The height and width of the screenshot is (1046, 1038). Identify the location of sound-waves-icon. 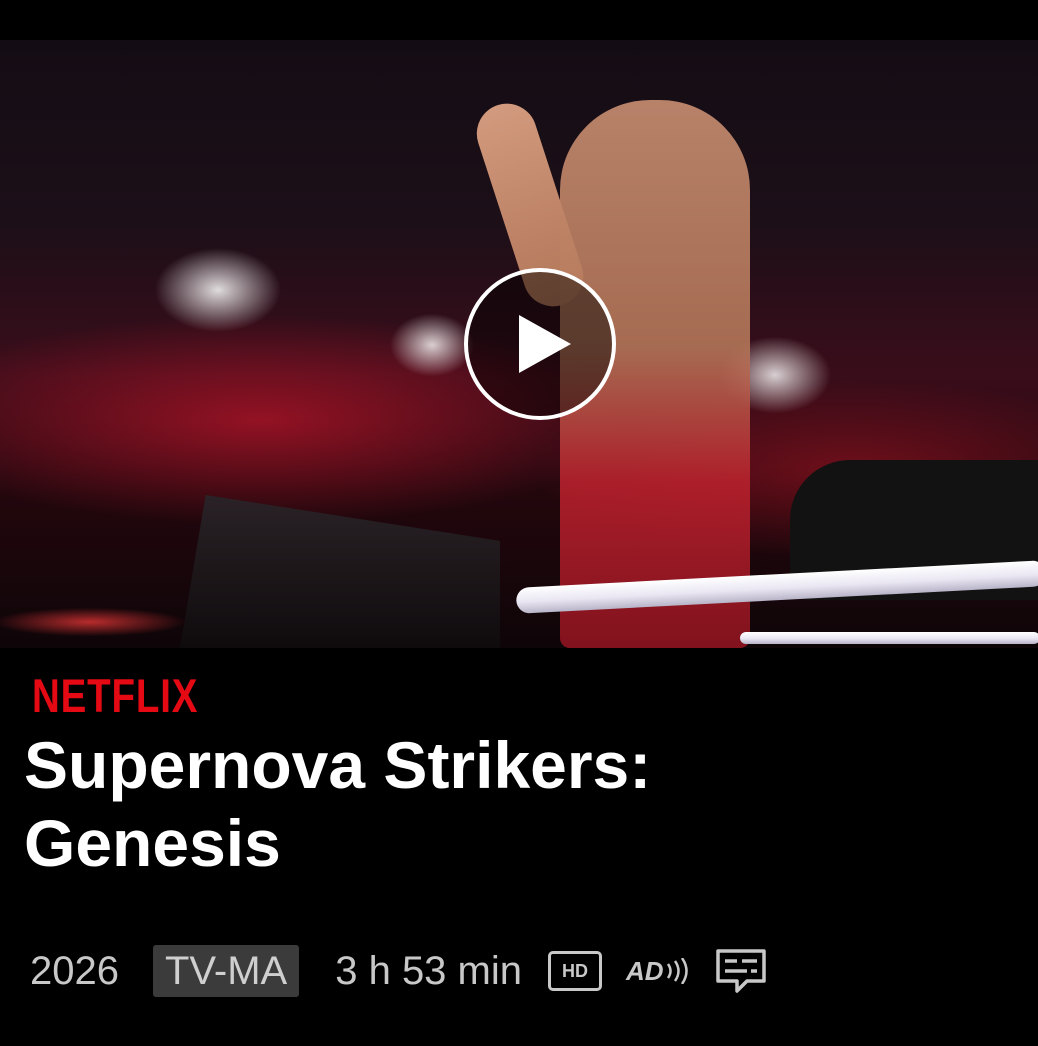
(677, 971).